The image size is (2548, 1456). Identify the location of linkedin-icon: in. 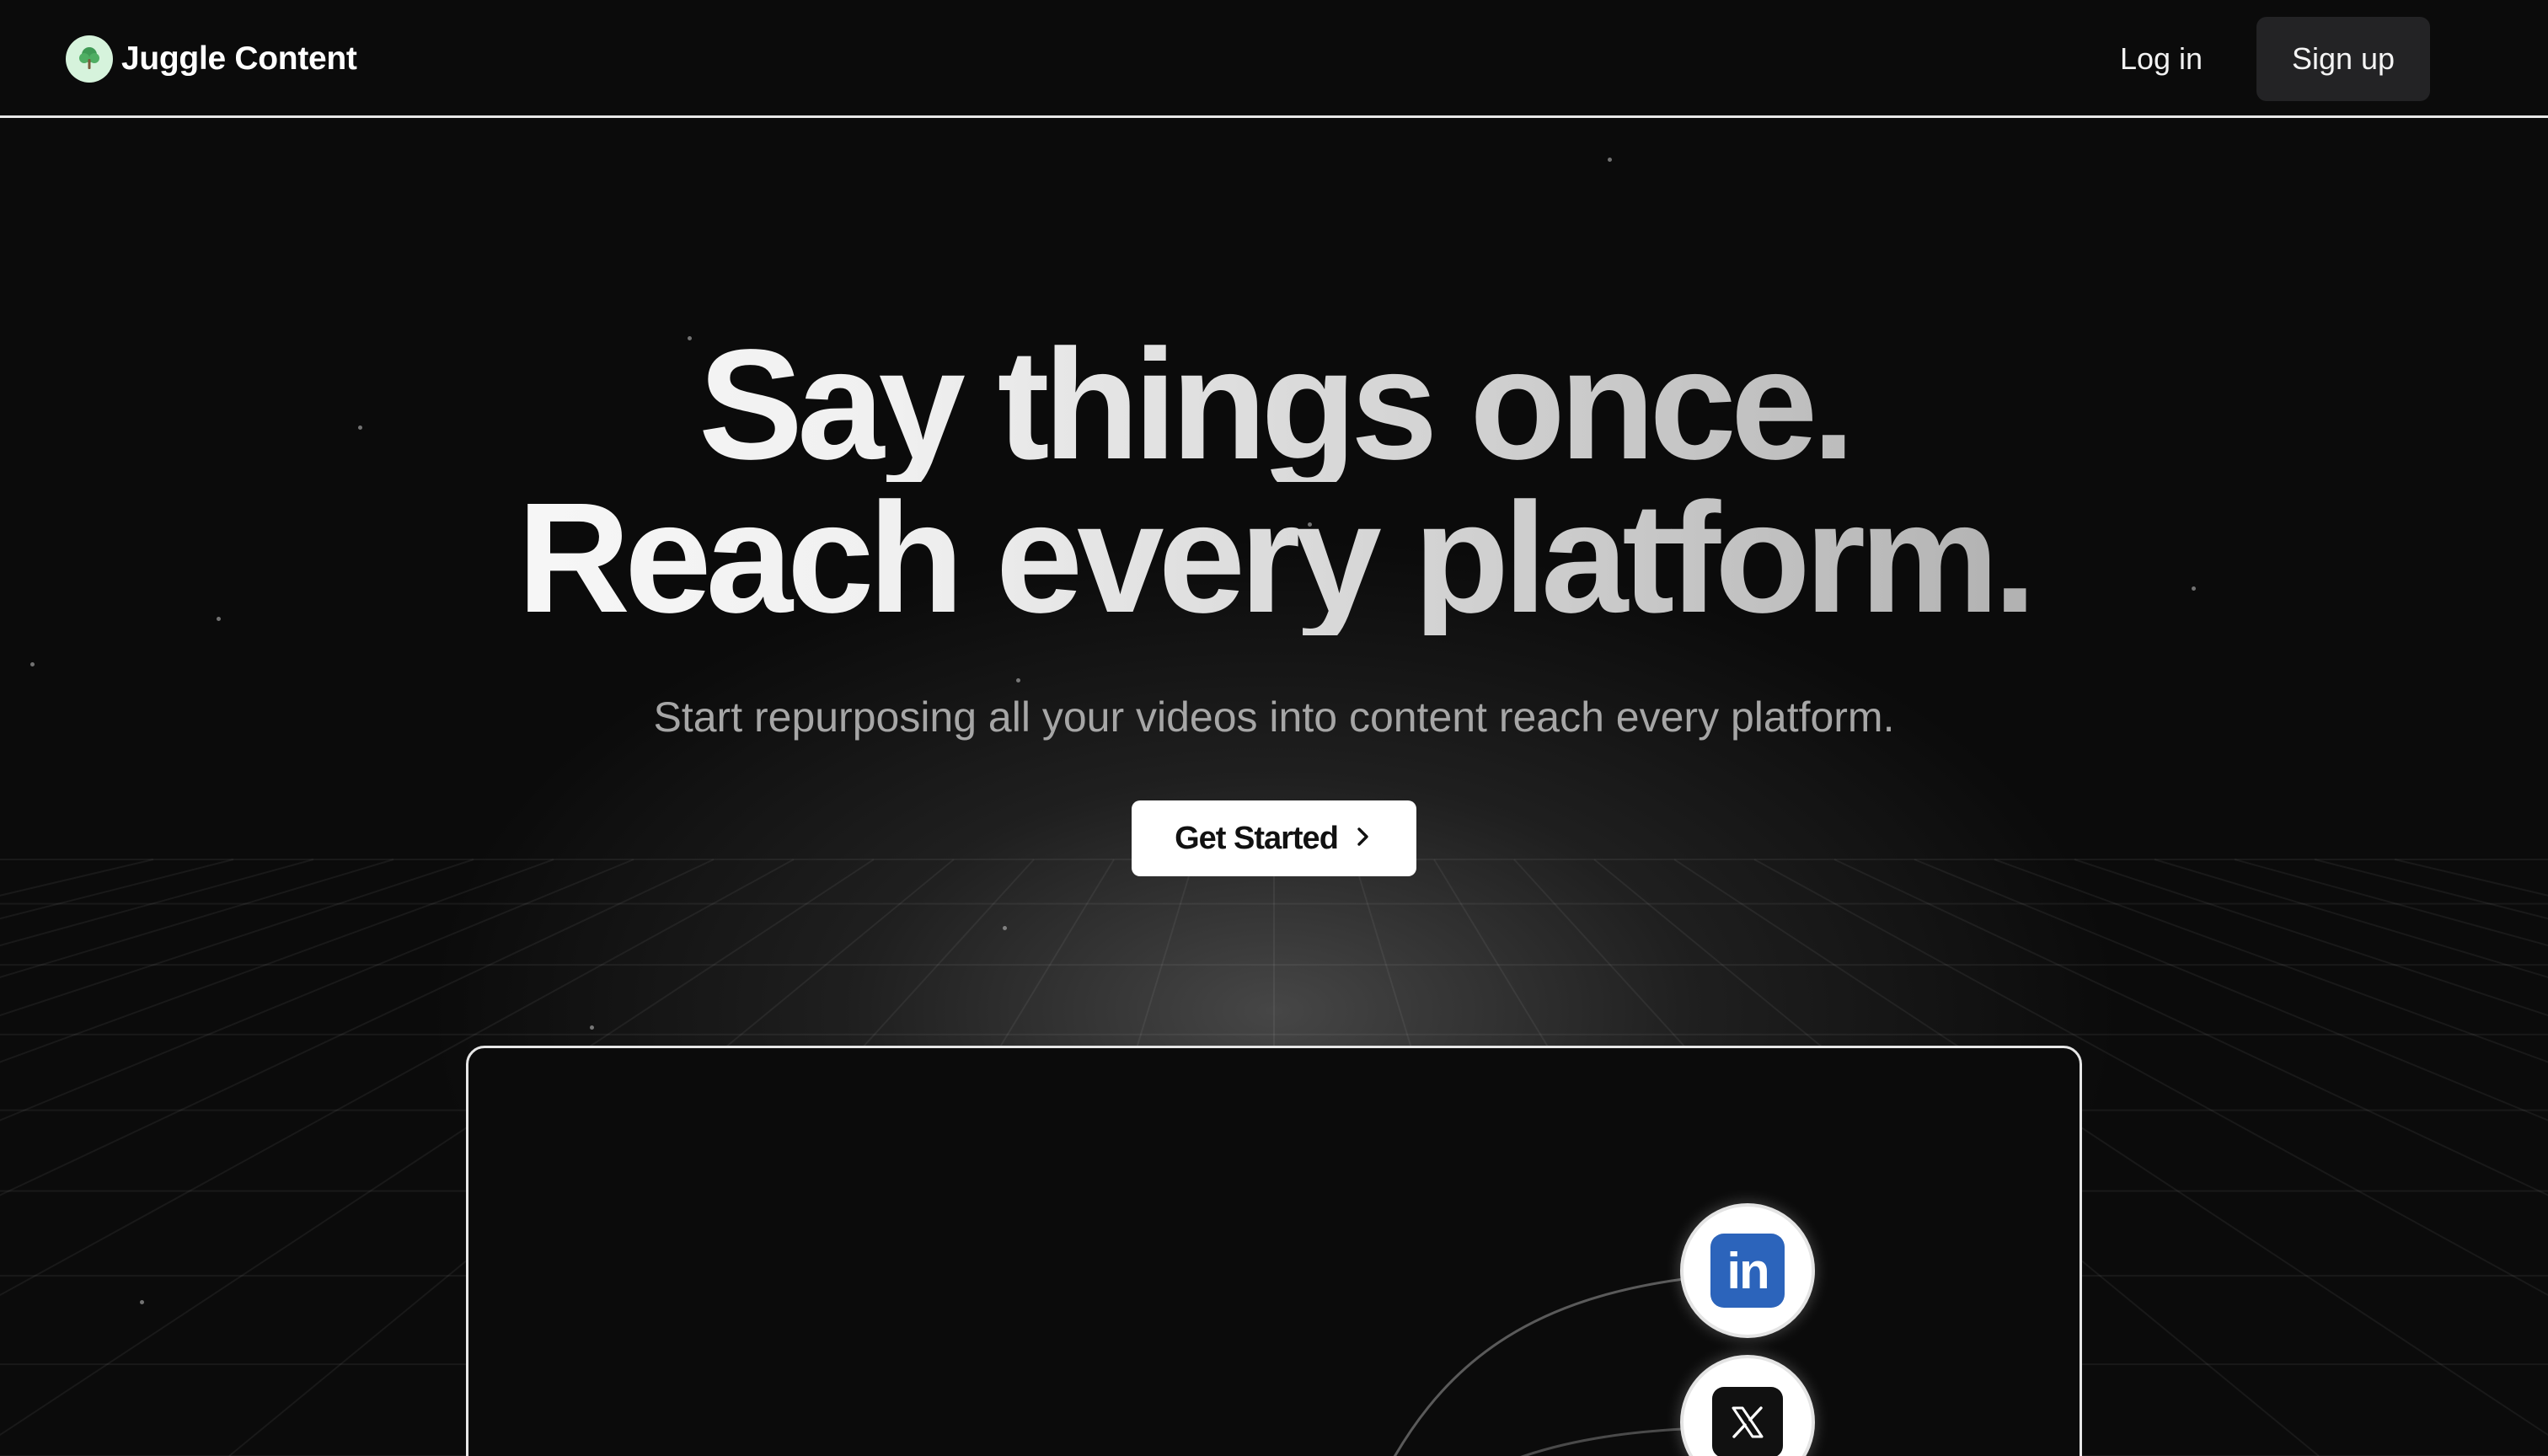
(1747, 1271).